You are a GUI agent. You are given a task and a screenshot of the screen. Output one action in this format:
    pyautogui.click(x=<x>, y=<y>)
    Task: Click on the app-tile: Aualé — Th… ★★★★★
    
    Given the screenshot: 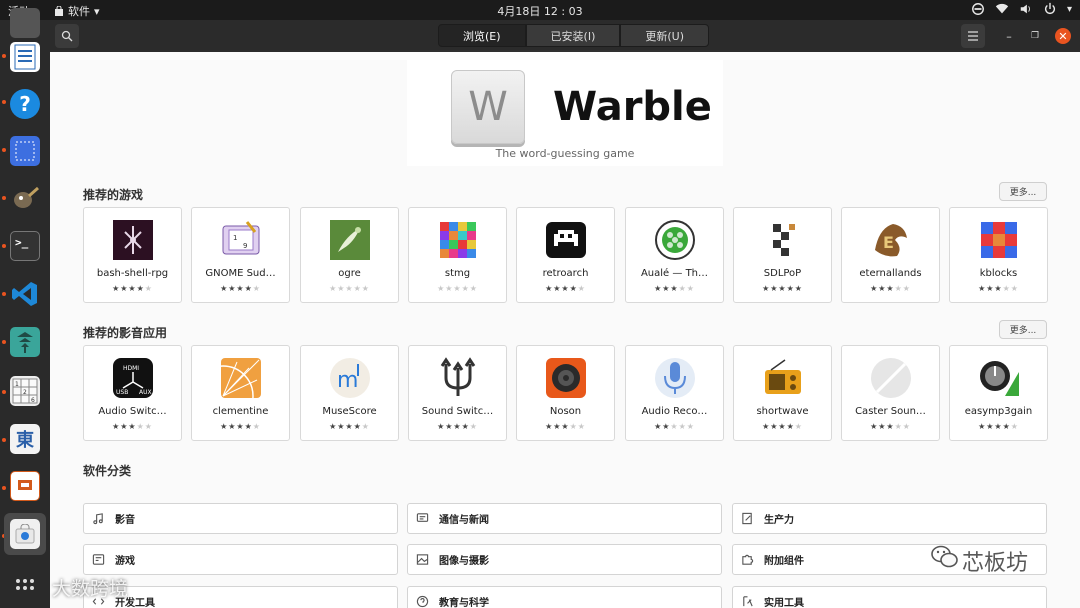 What is the action you would take?
    pyautogui.click(x=674, y=255)
    